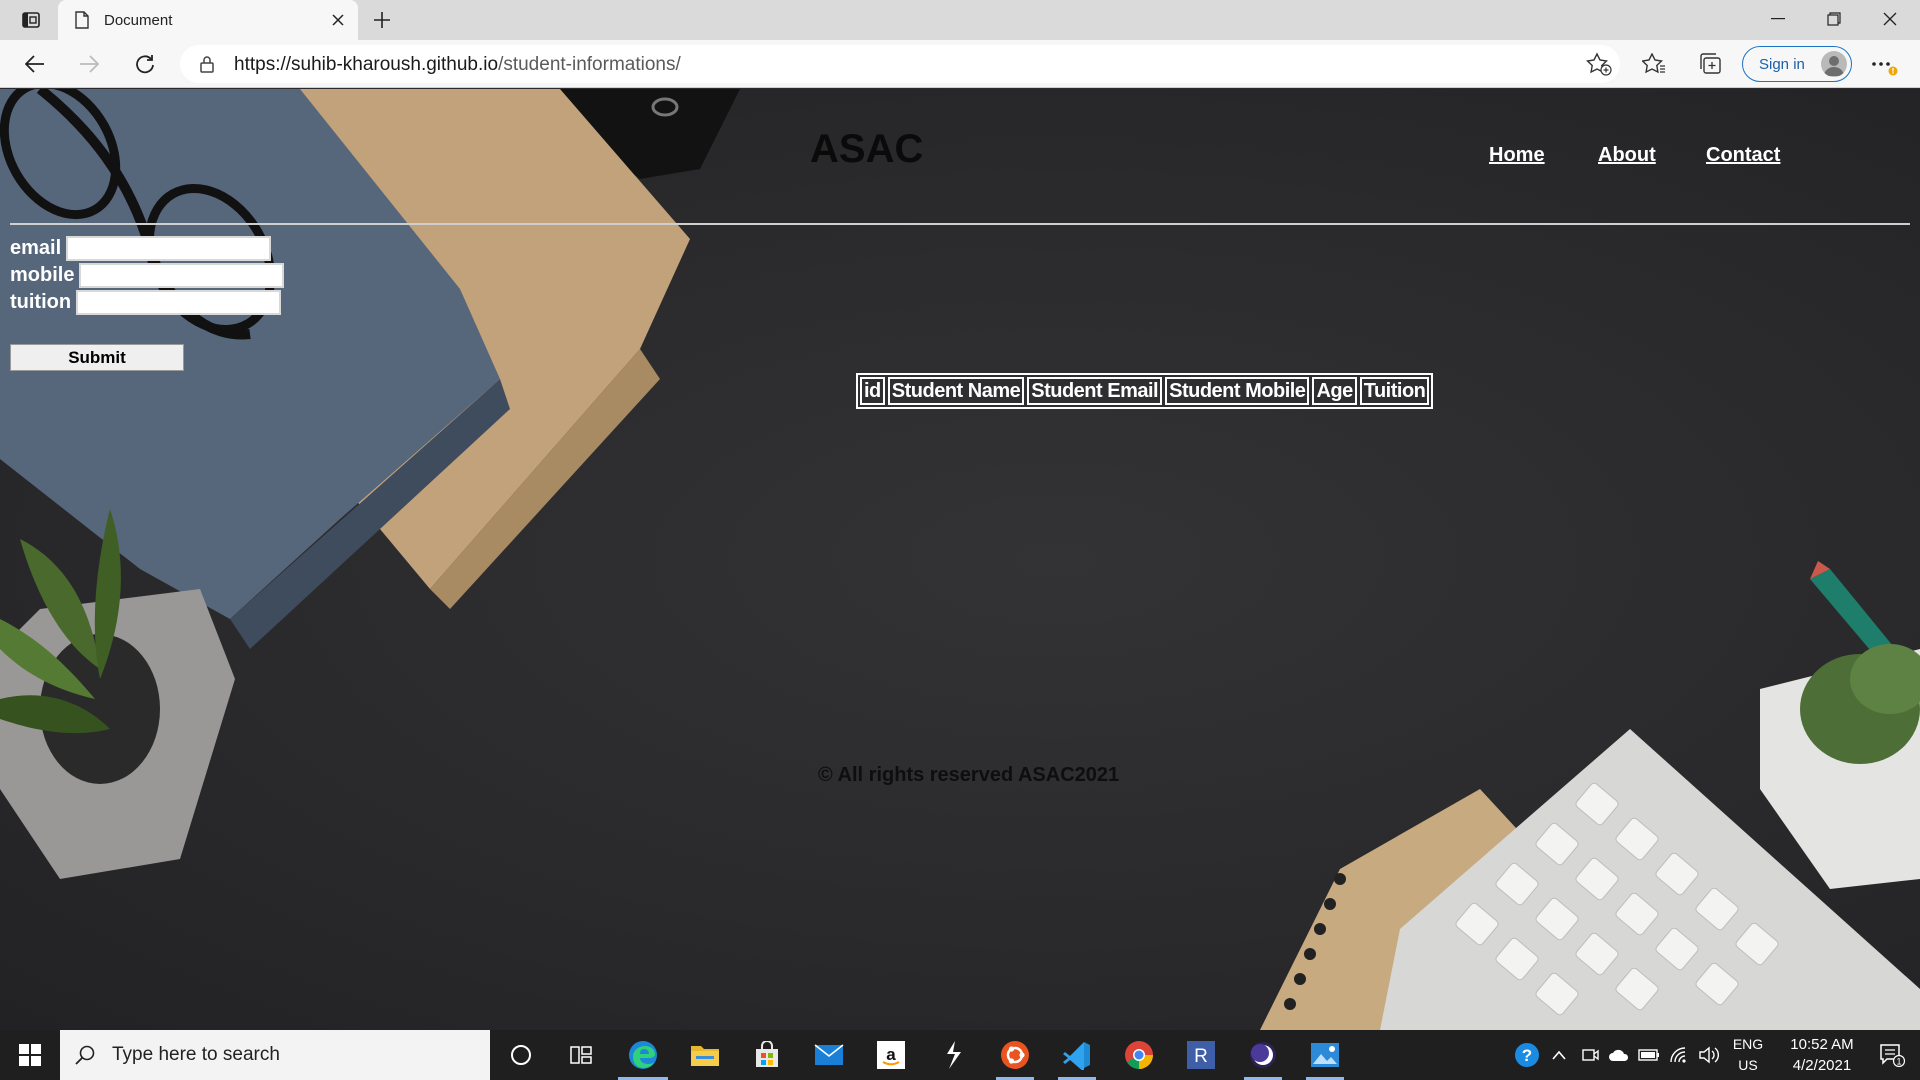 This screenshot has height=1080, width=1920. I want to click on chrome-icon, so click(1139, 1055).